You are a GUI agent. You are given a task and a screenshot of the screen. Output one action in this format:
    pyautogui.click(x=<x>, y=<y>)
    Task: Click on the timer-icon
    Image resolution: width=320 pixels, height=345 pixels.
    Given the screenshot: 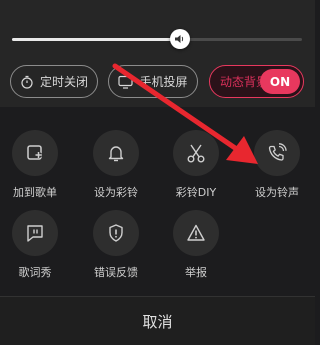 What is the action you would take?
    pyautogui.click(x=27, y=82)
    